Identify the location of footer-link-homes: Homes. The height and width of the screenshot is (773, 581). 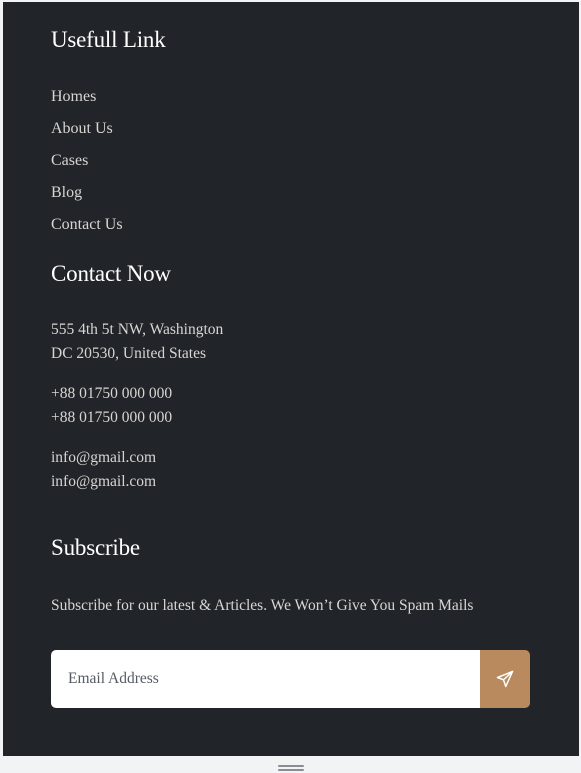
(87, 102).